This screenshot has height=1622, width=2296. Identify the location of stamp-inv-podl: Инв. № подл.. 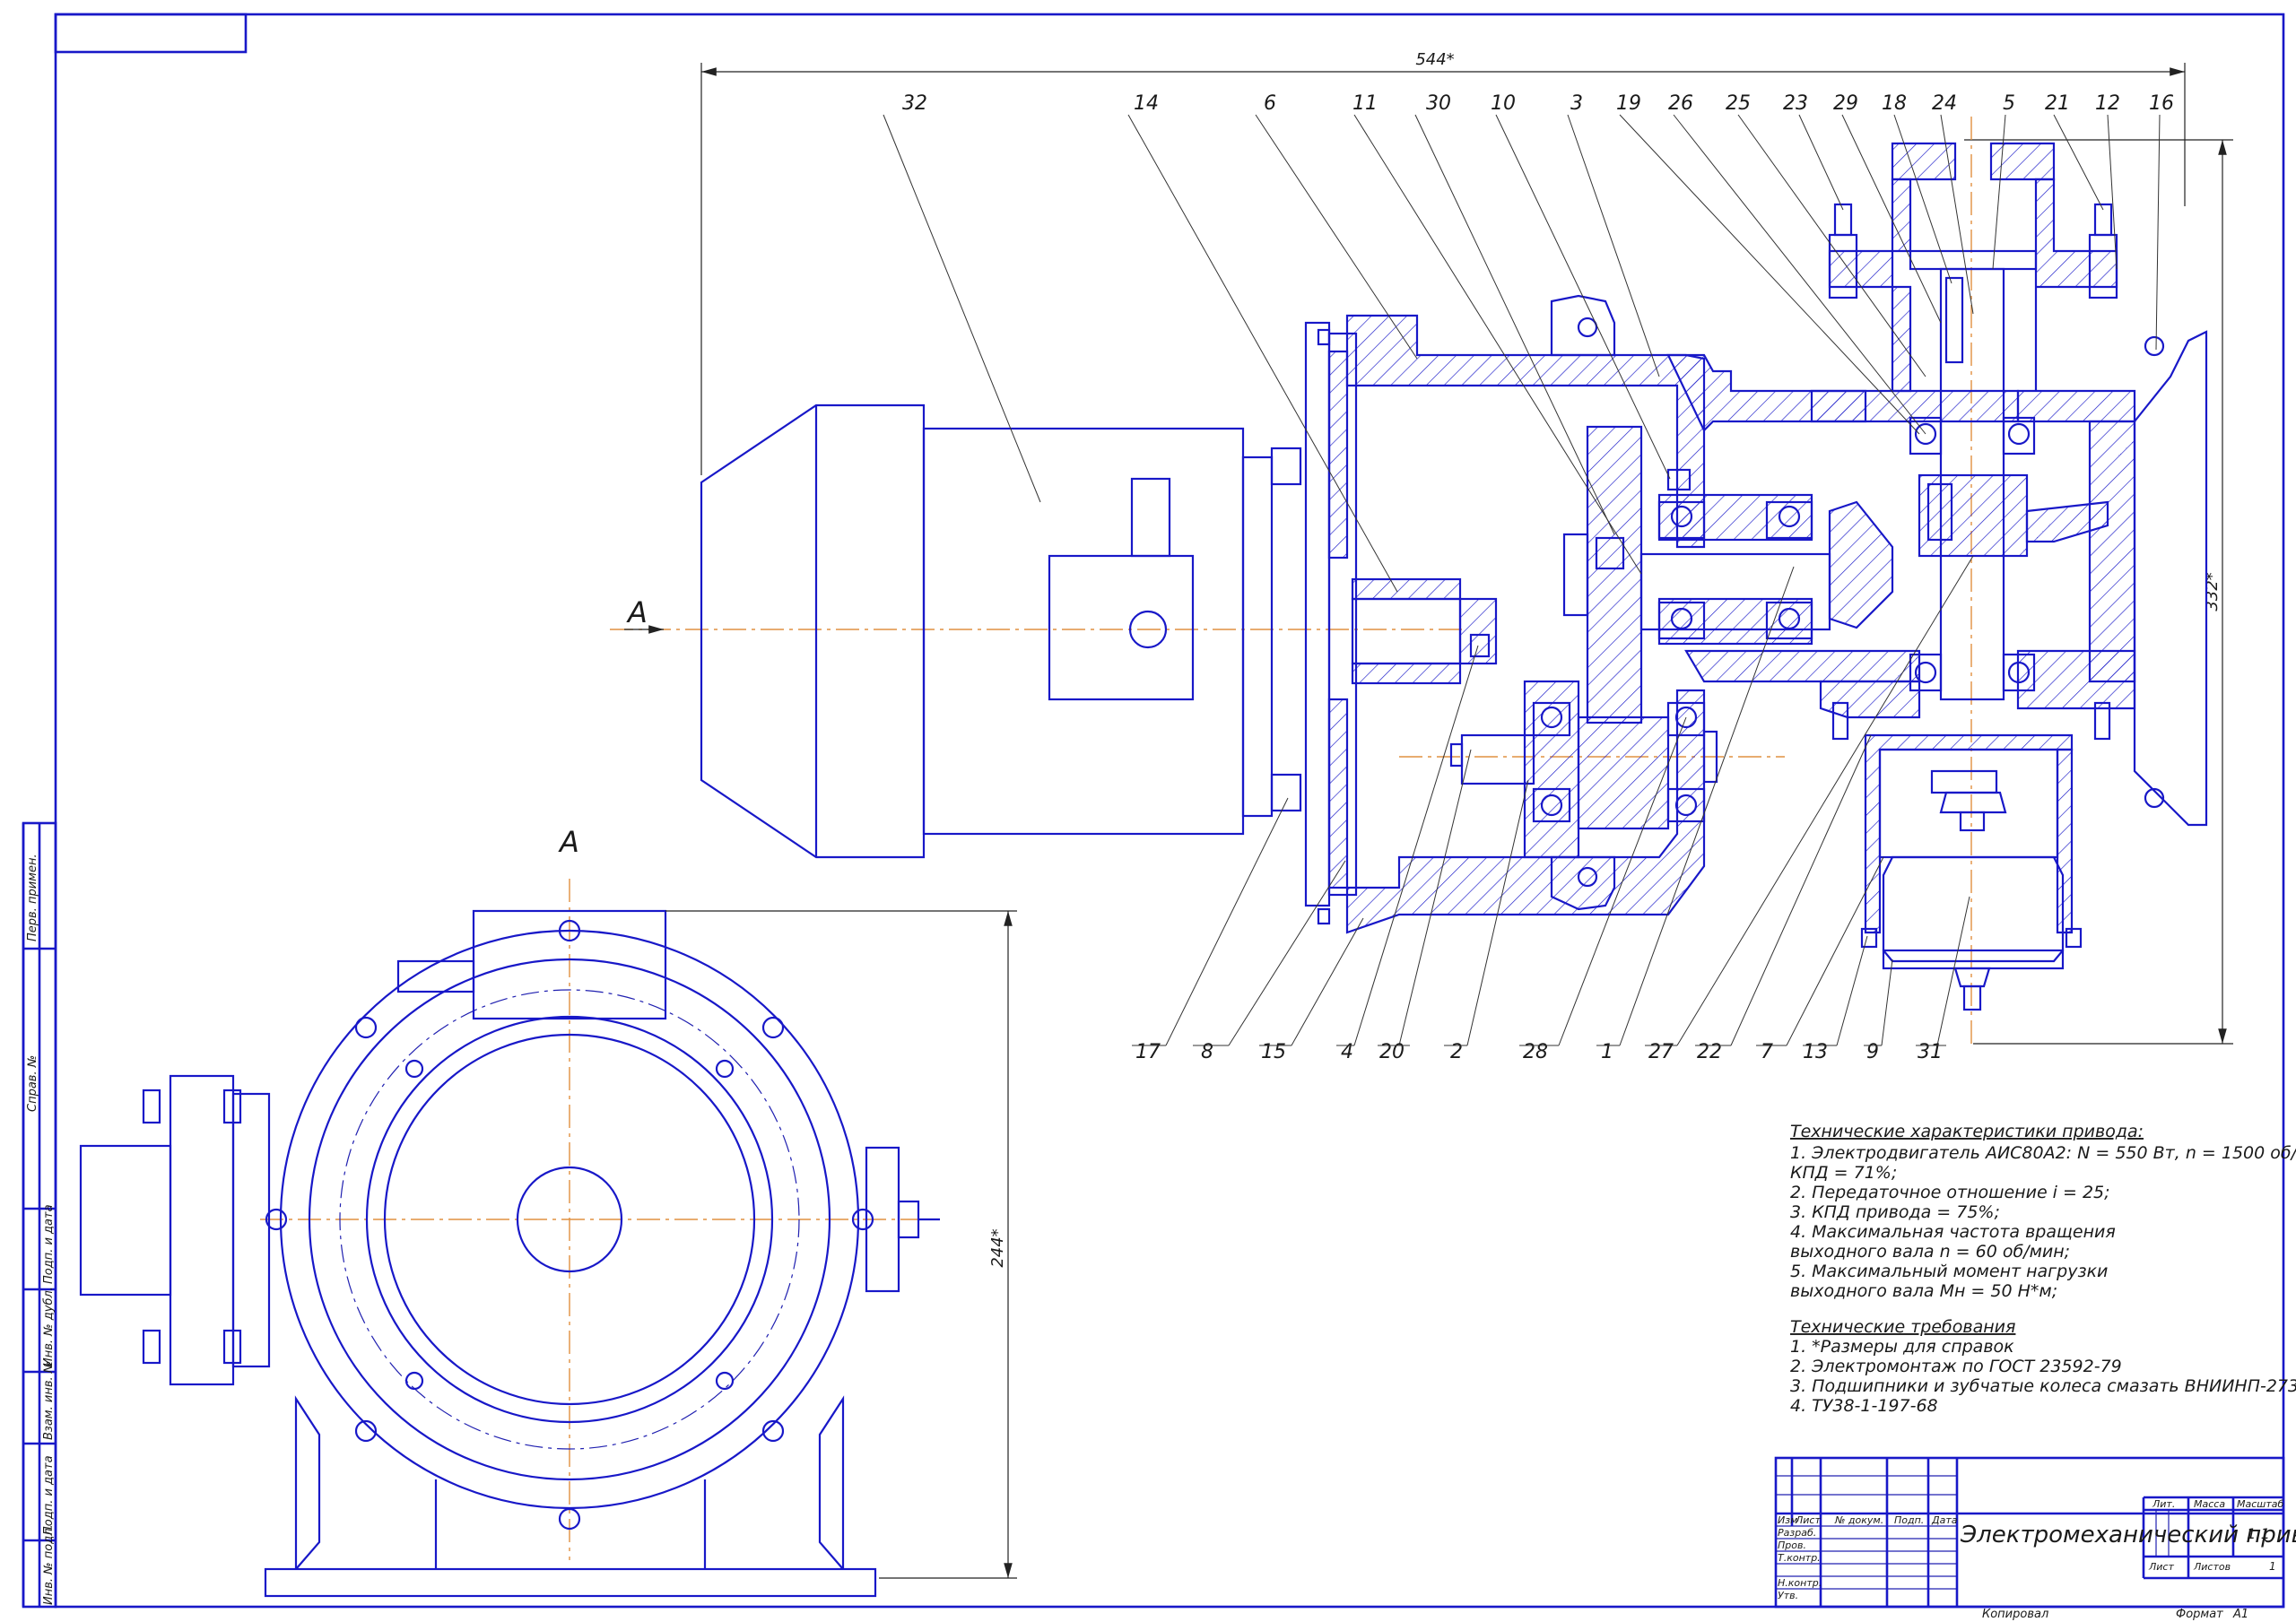
(49, 1564).